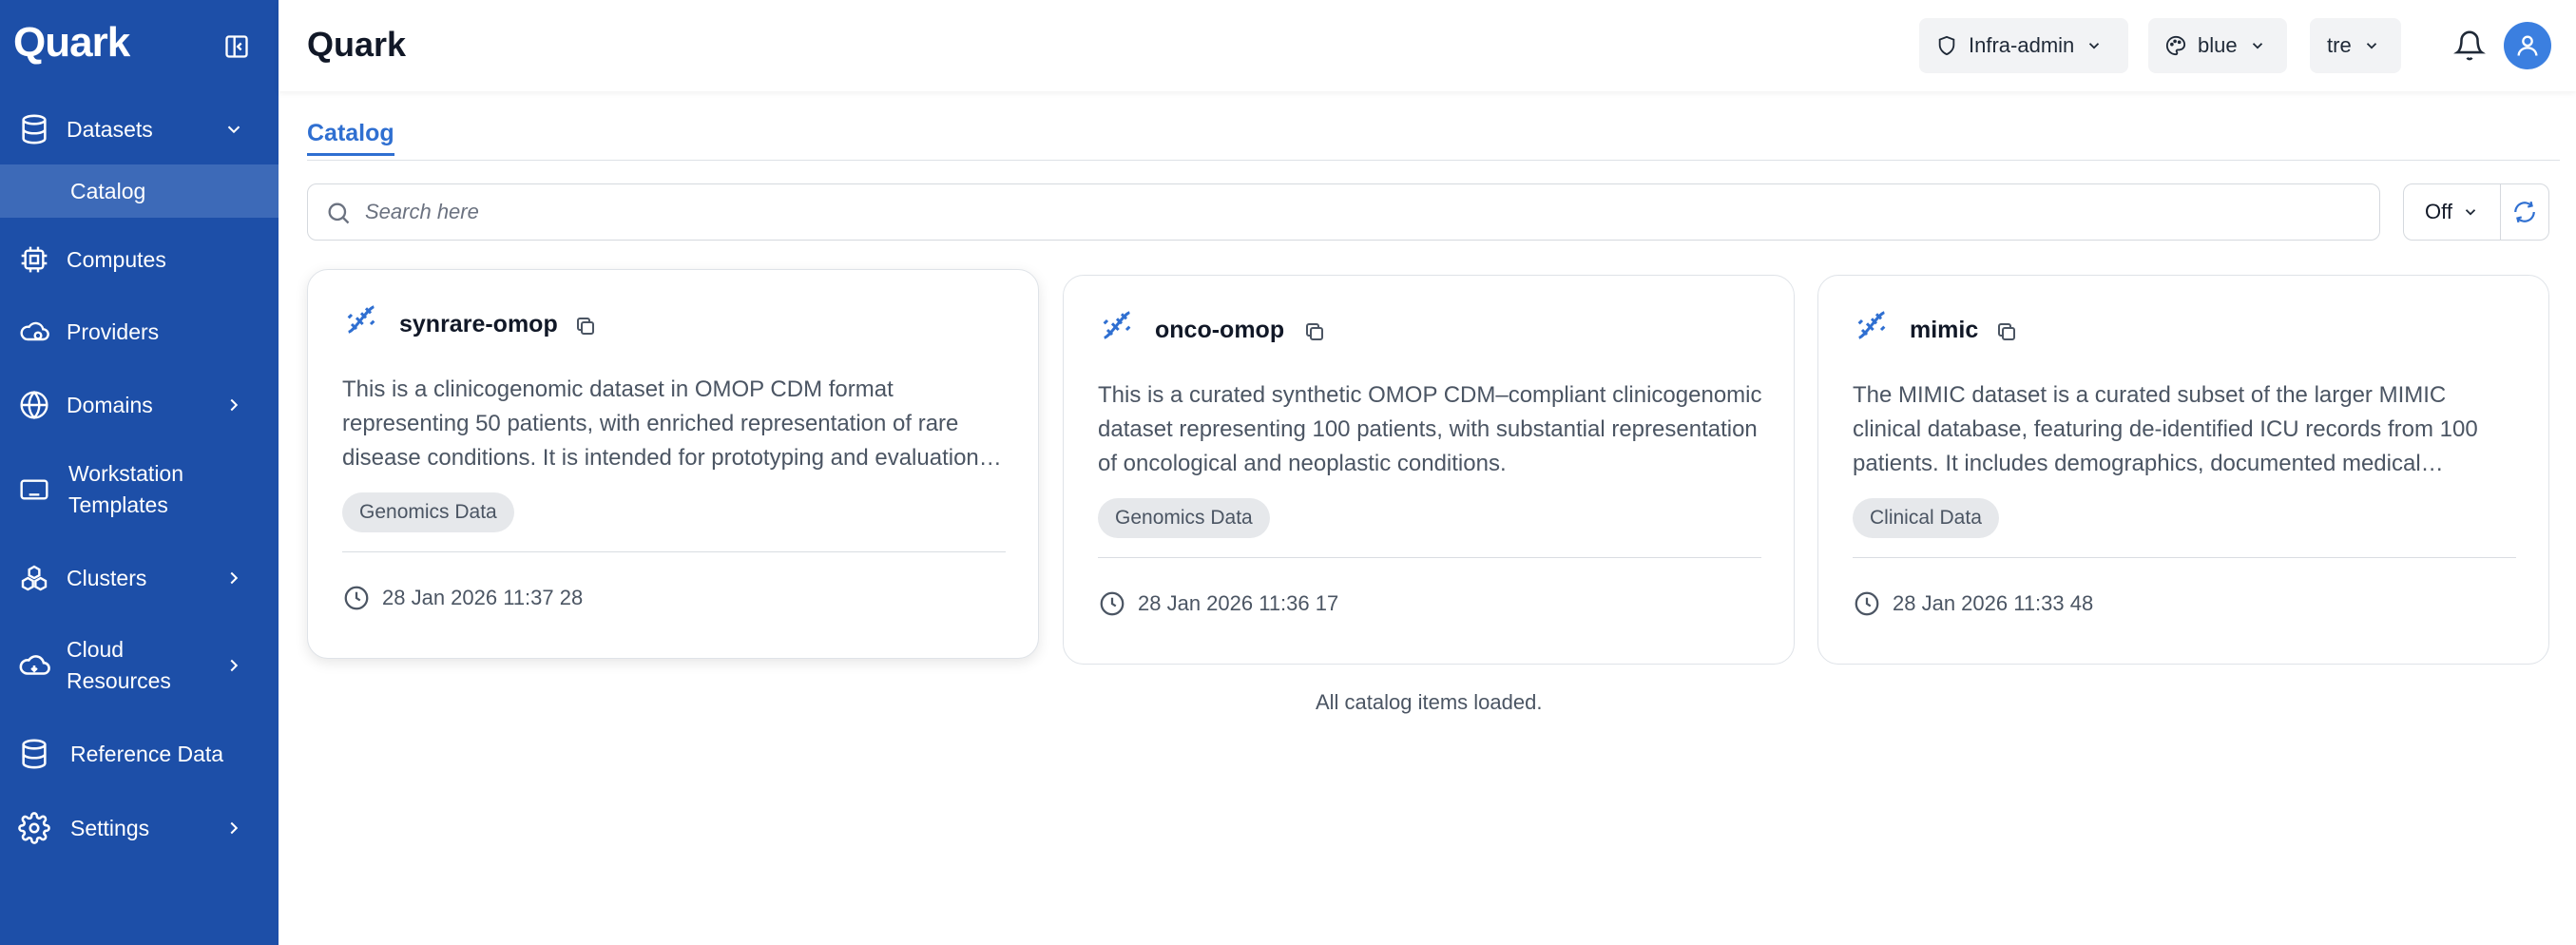  I want to click on gear-icon, so click(34, 828).